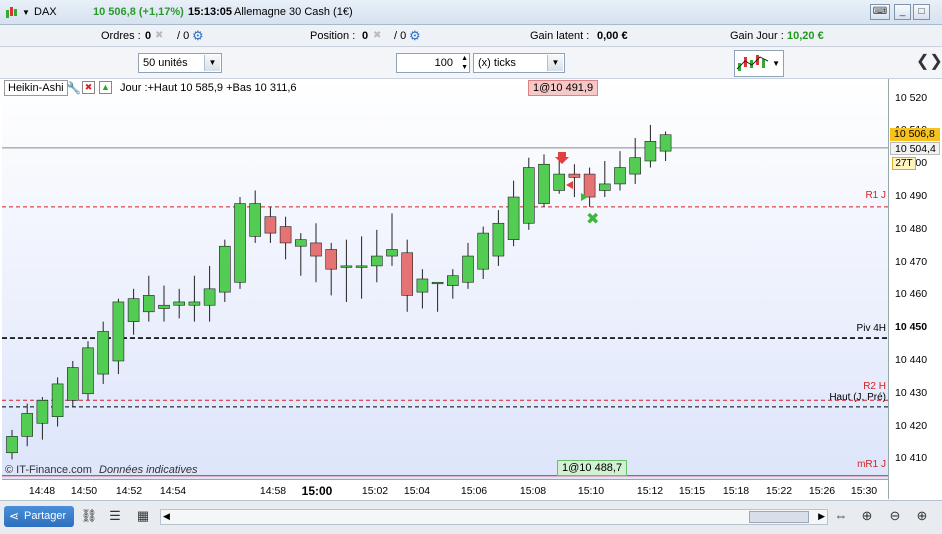  What do you see at coordinates (779, 517) in the screenshot?
I see `scroll-thumb` at bounding box center [779, 517].